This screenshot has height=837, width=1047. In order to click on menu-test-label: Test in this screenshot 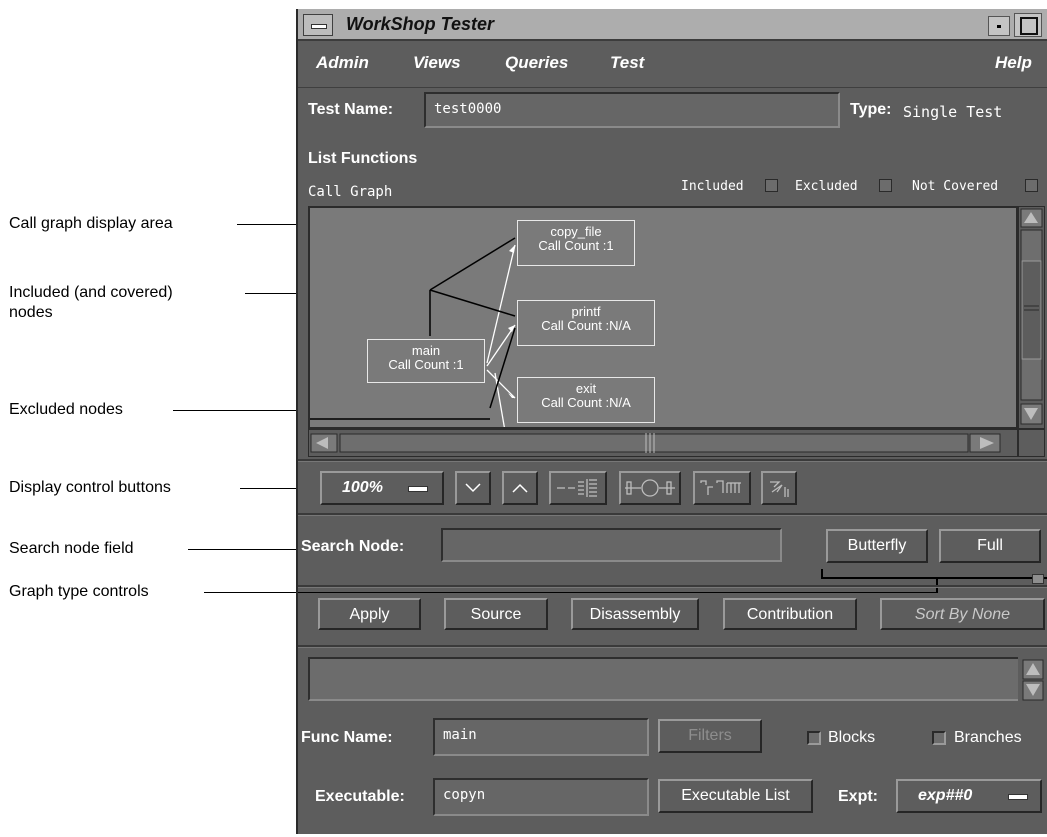, I will do `click(627, 62)`.